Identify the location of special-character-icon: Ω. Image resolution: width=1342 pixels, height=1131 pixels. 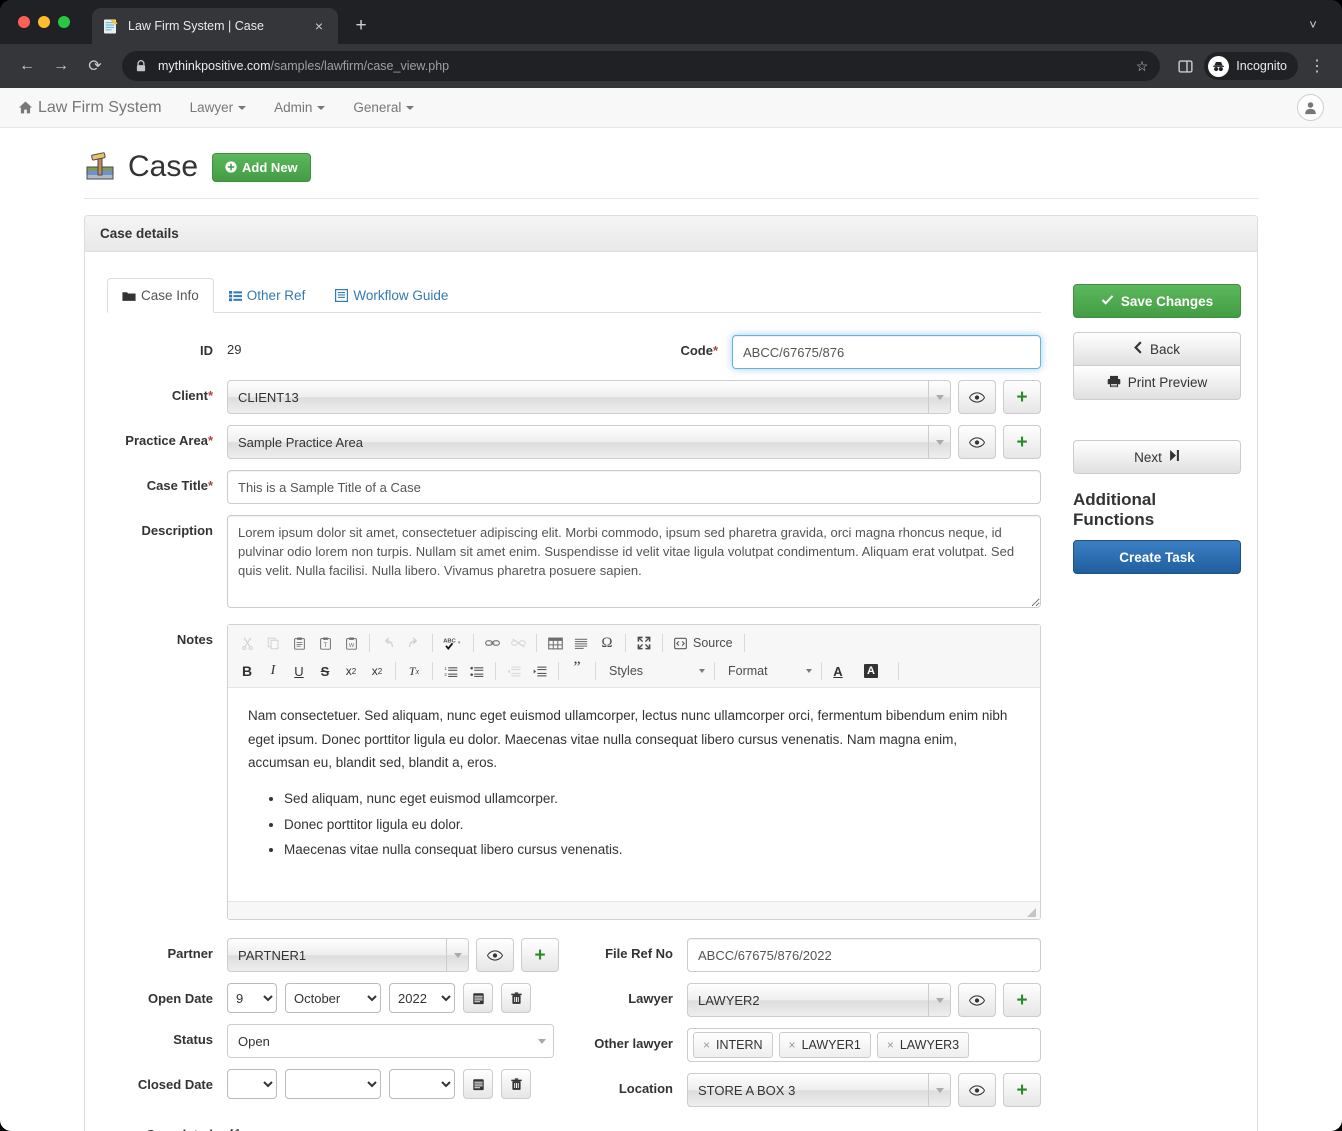
(607, 643).